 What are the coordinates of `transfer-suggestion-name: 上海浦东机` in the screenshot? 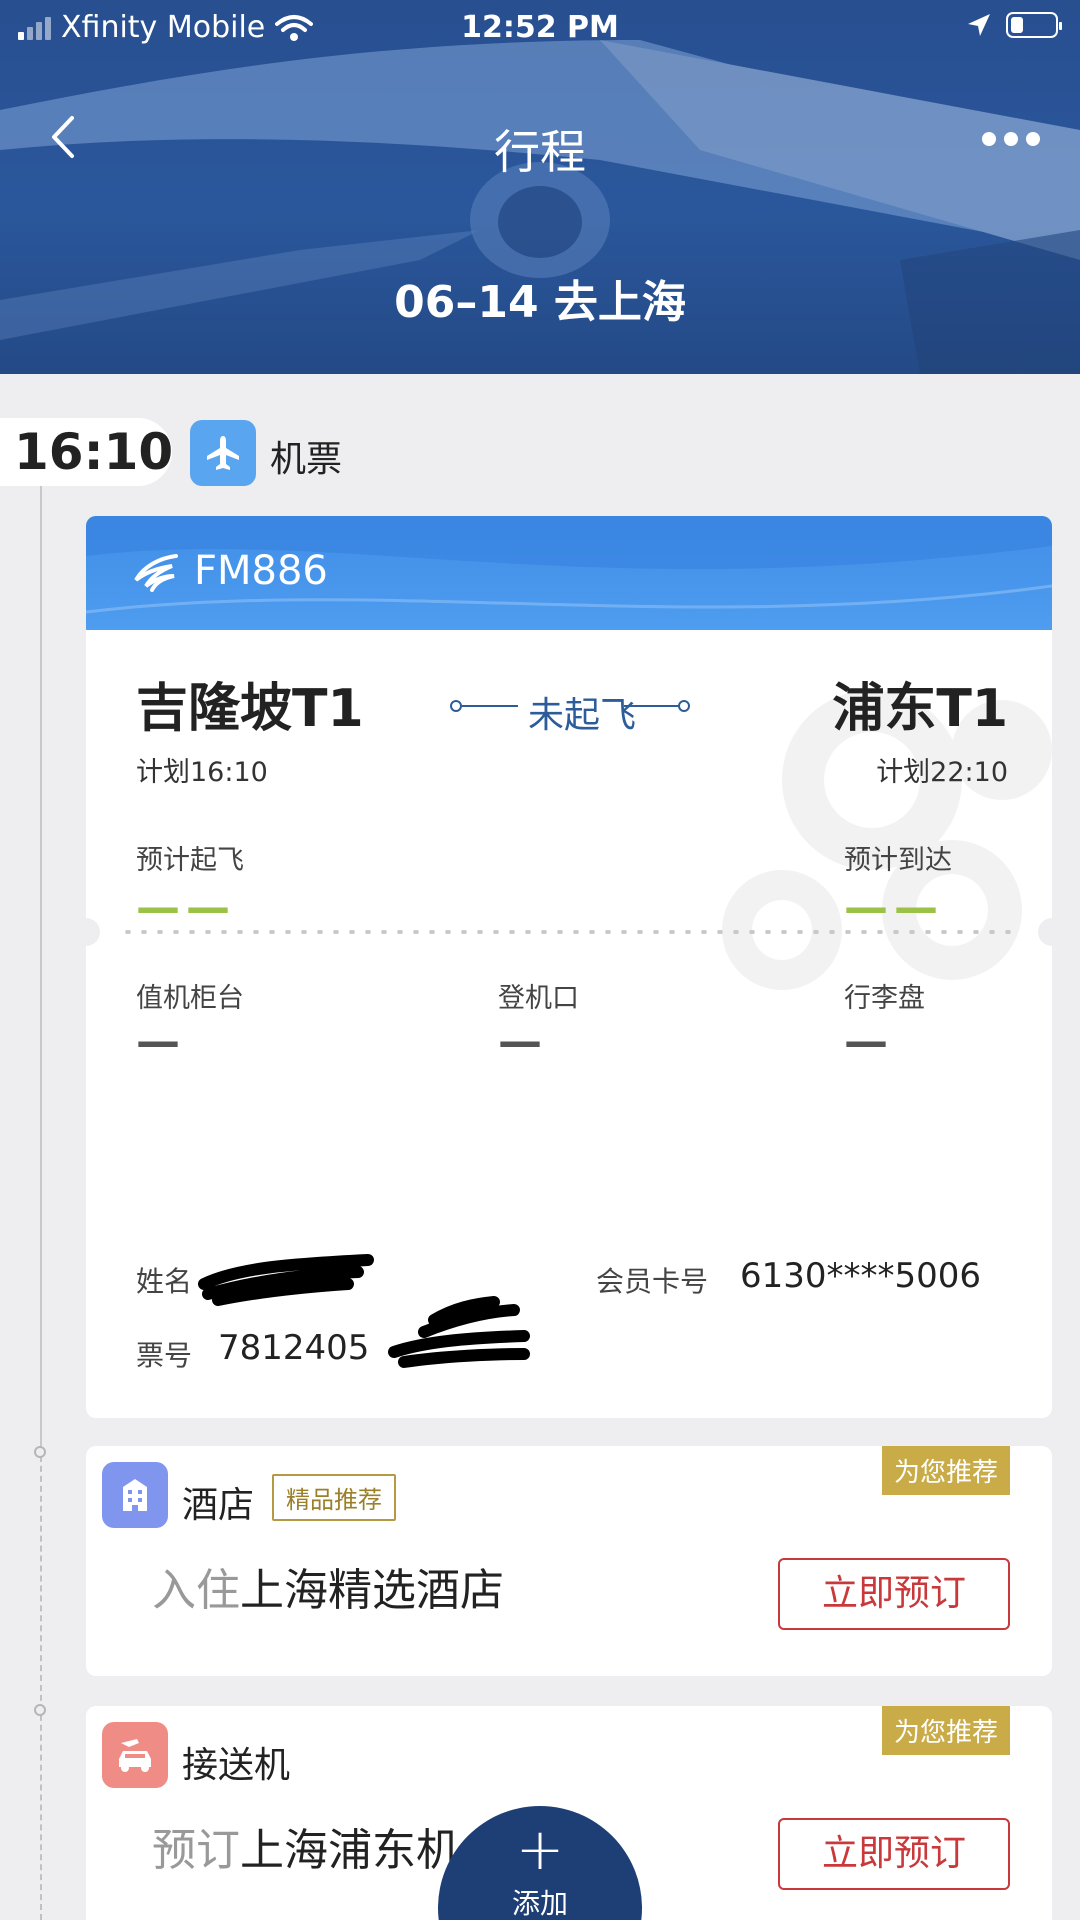 It's located at (350, 1850).